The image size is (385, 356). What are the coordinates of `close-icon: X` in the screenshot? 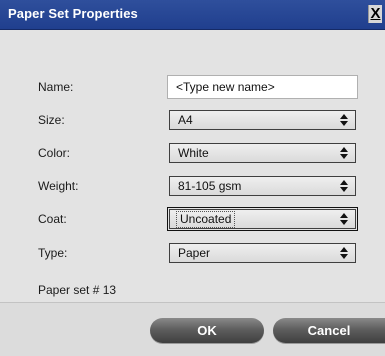 It's located at (375, 13).